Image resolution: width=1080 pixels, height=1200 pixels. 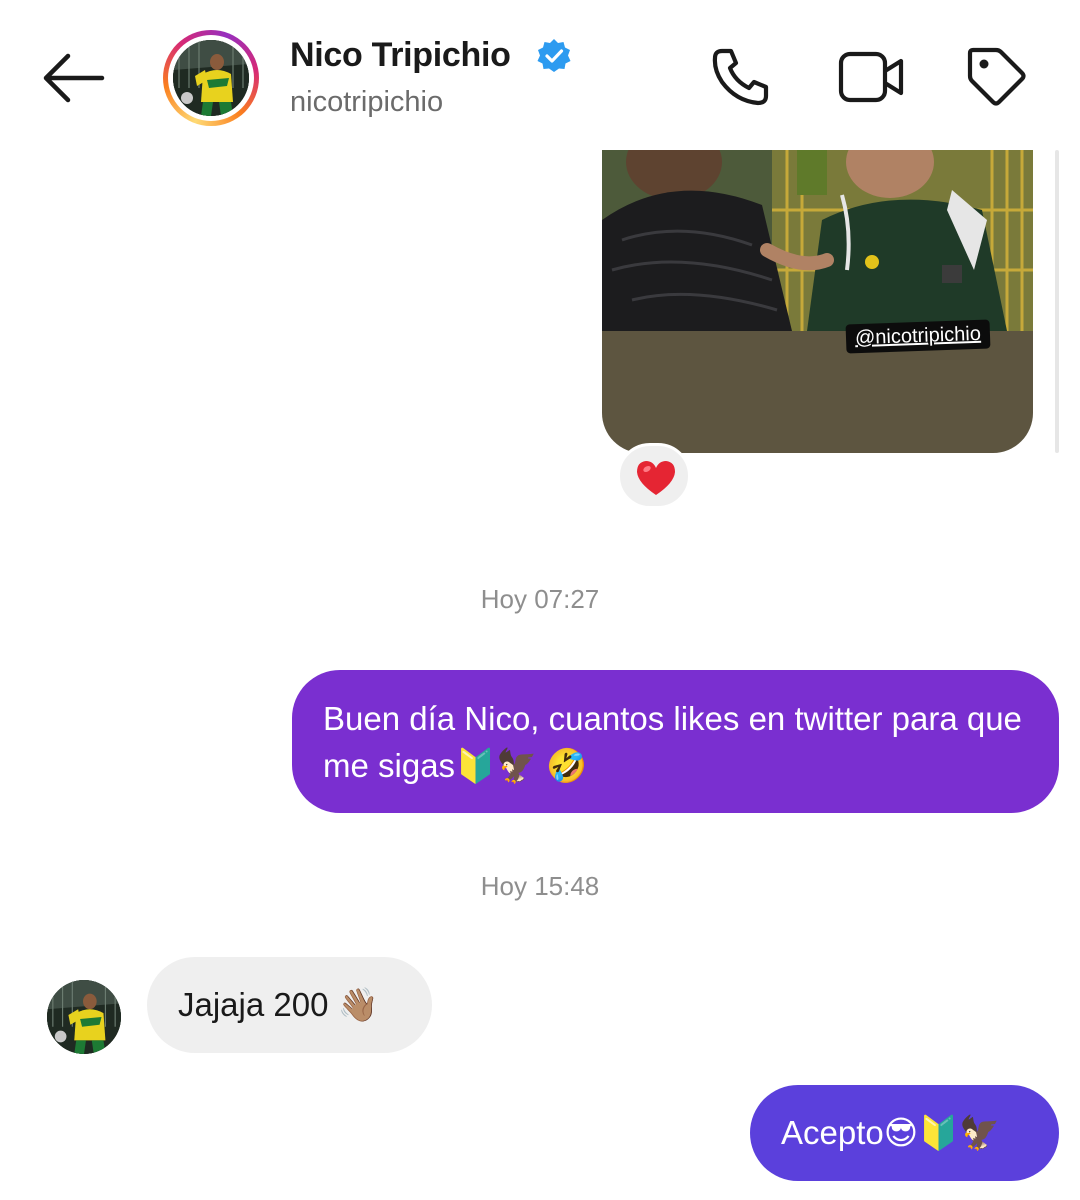 What do you see at coordinates (400, 55) in the screenshot?
I see `contact-name: Nico Tripichio` at bounding box center [400, 55].